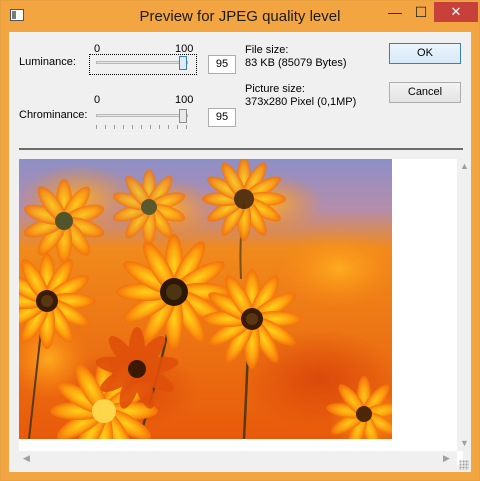 The image size is (480, 481). What do you see at coordinates (296, 63) in the screenshot?
I see `file-size-value: 83 KB (85079 Bytes)` at bounding box center [296, 63].